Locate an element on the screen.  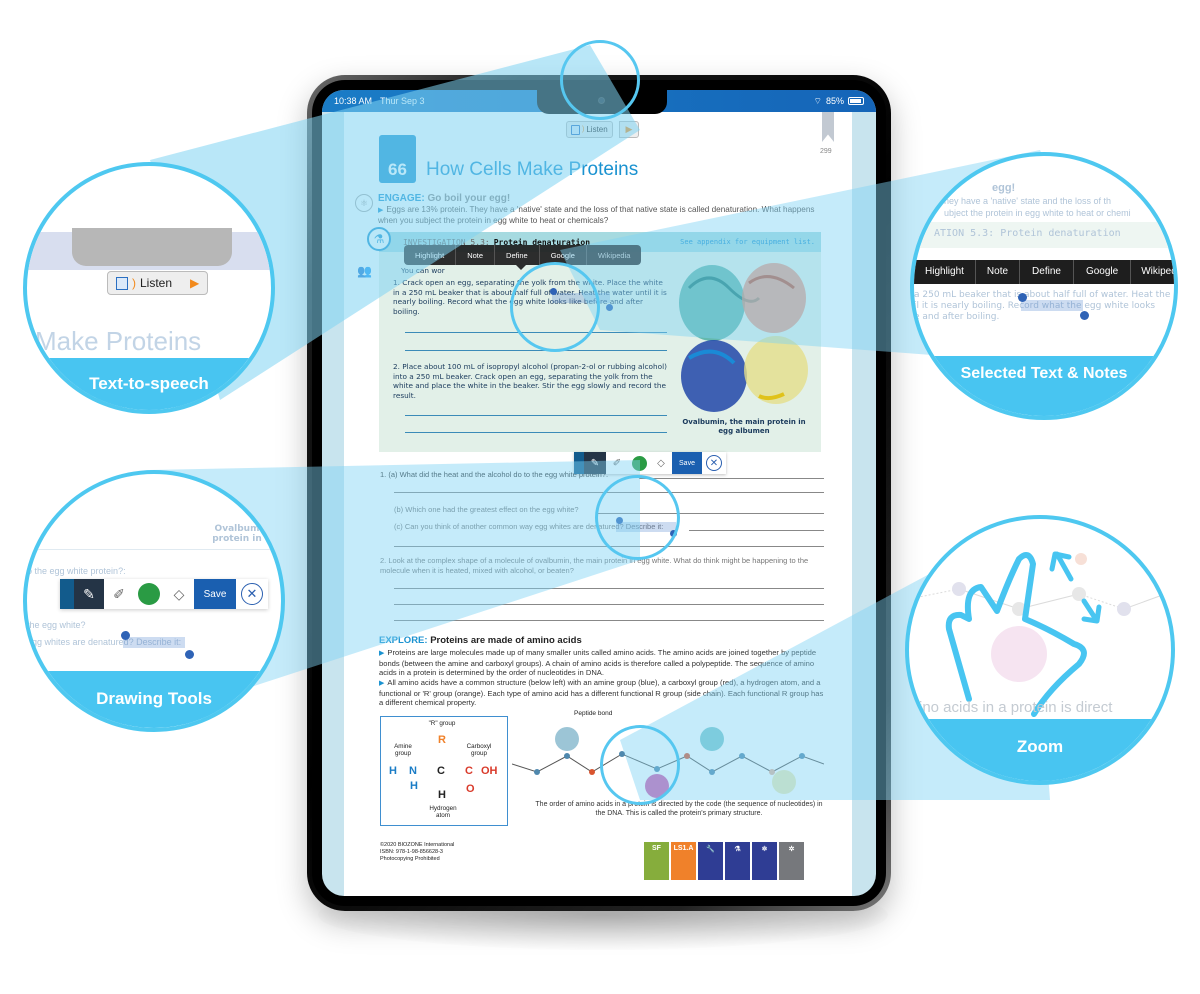
pen-tool-button: ✎ is located at coordinates (595, 463).